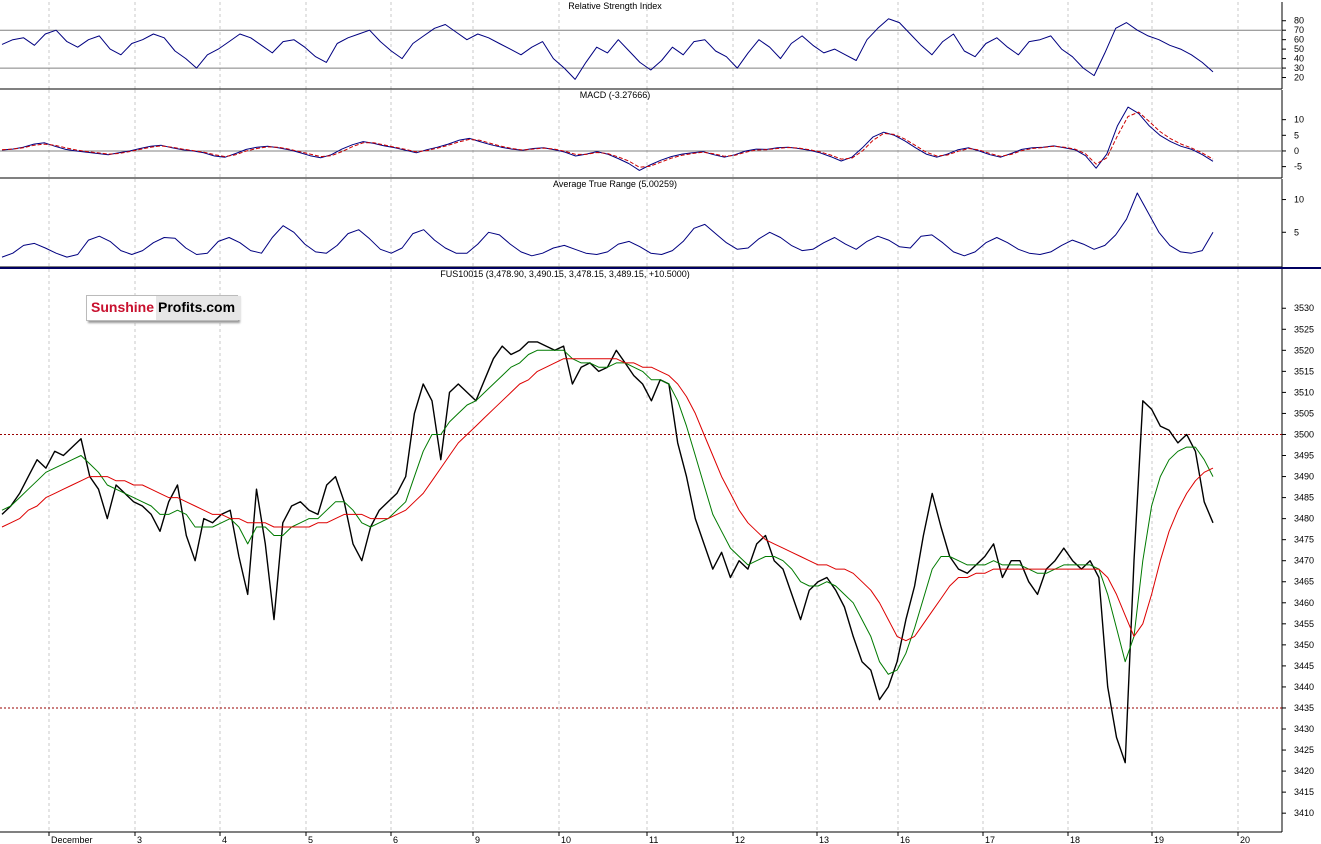  I want to click on y-tick-label-1-0: 10, so click(1299, 120).